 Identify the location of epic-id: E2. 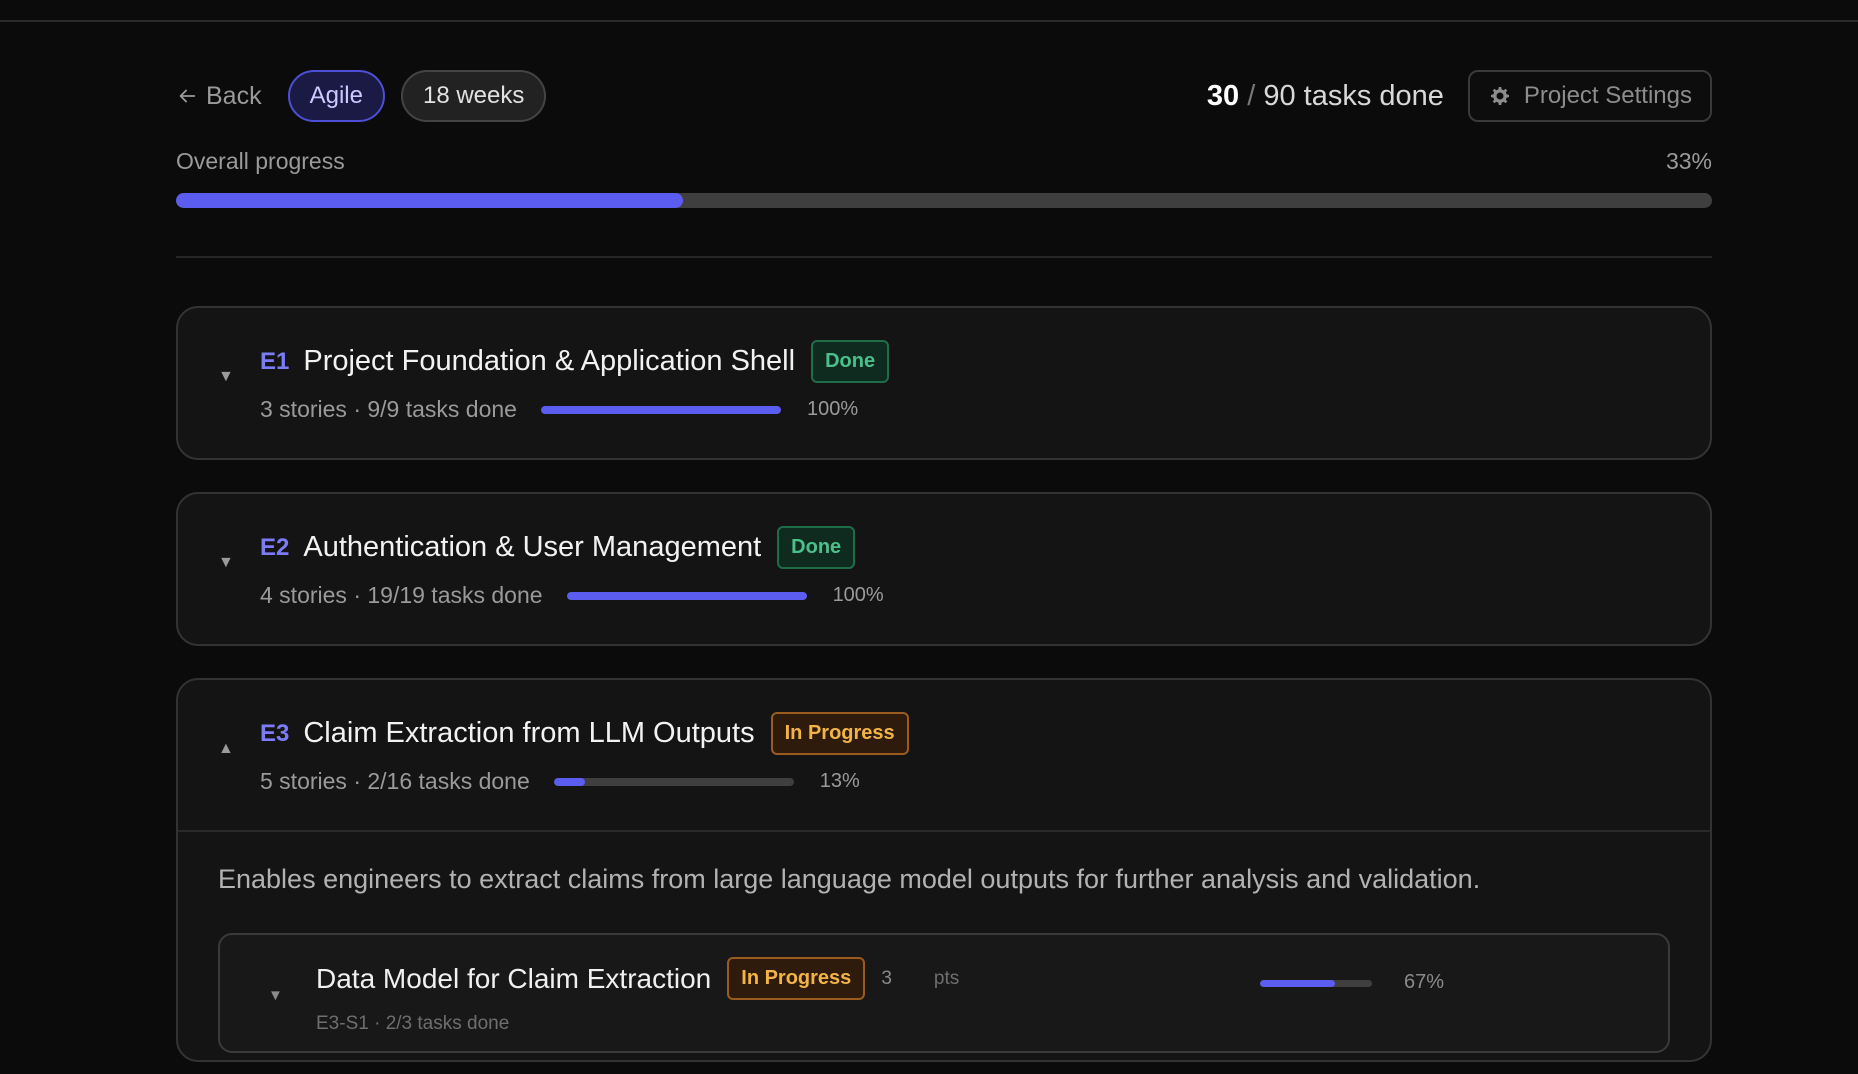
(275, 547).